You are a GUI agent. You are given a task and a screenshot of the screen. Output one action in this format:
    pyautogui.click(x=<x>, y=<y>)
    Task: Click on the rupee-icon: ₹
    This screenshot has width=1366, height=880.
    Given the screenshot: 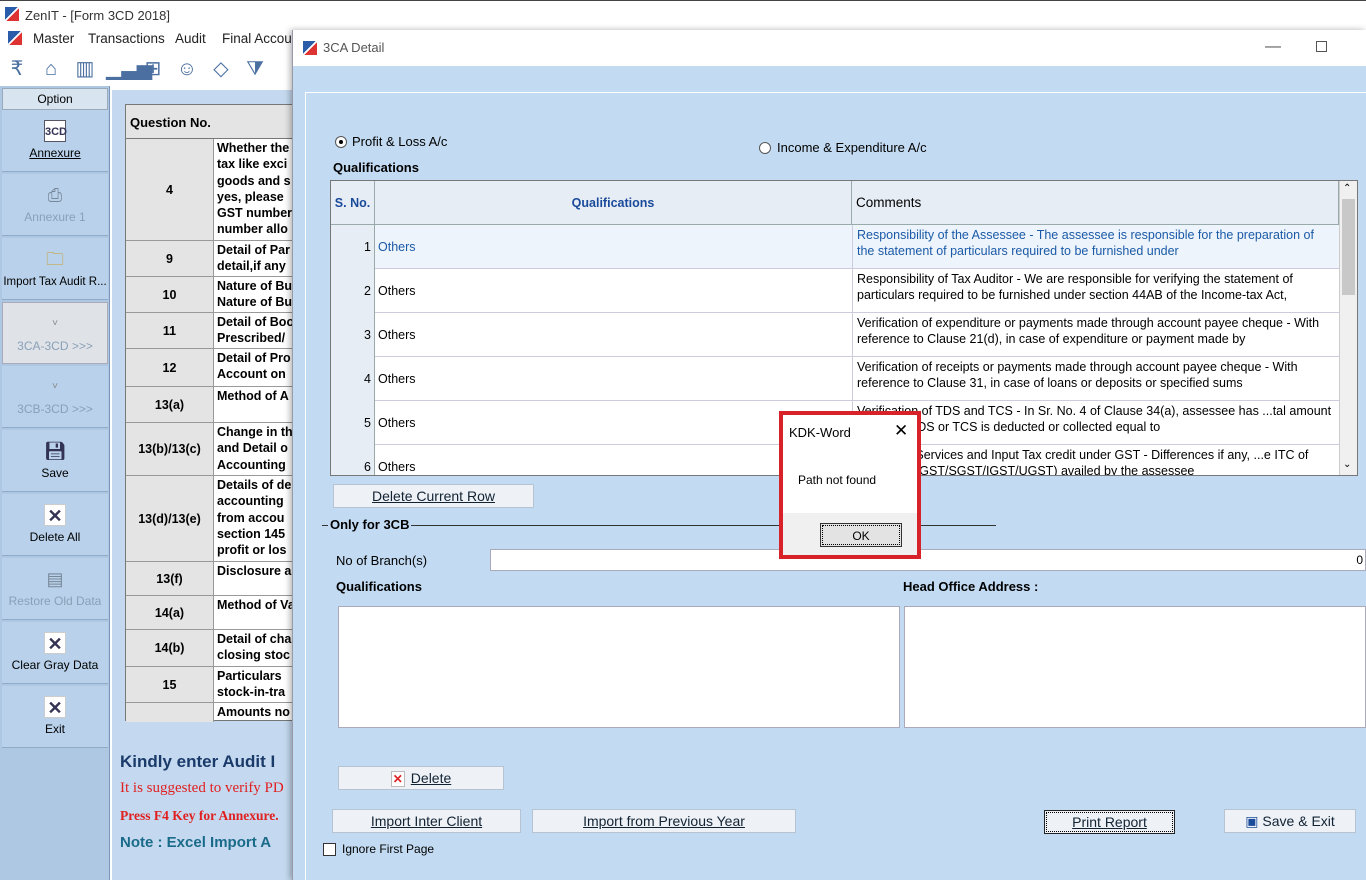 What is the action you would take?
    pyautogui.click(x=17, y=69)
    